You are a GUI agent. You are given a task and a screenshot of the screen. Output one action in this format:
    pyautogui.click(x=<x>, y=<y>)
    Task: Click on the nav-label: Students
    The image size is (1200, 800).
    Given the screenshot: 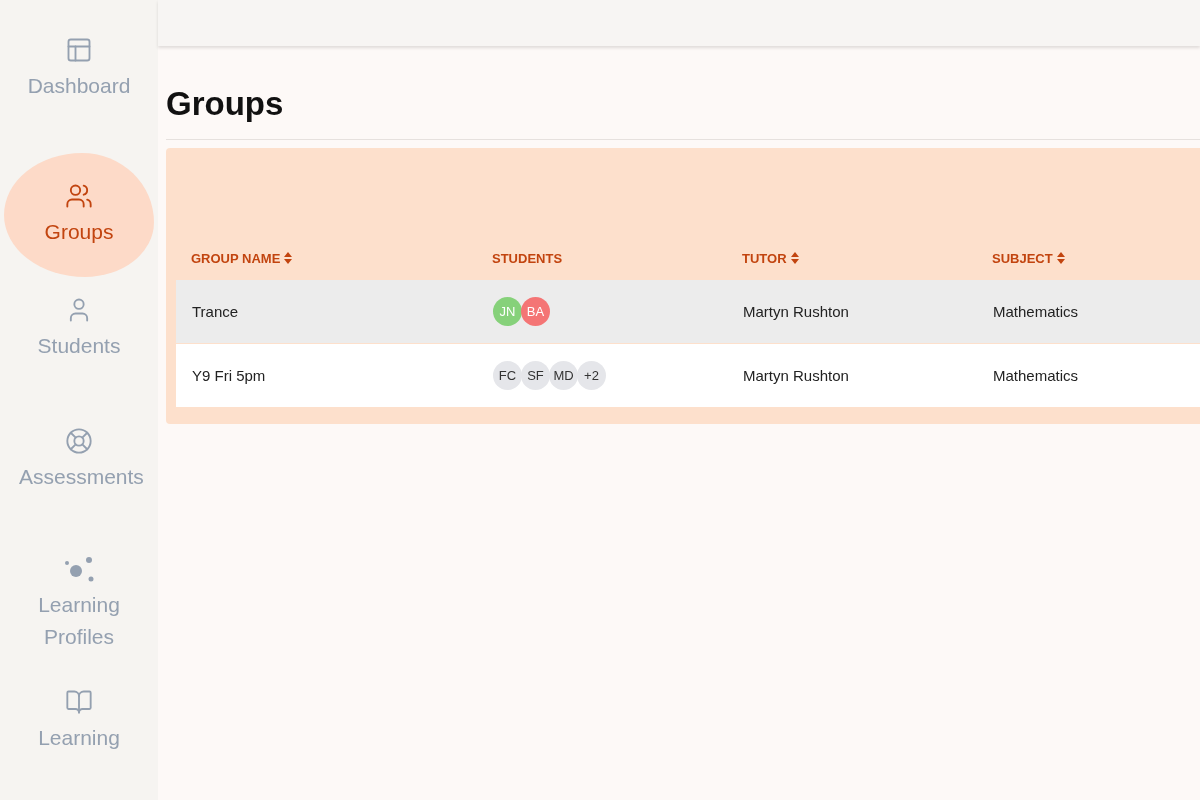 What is the action you would take?
    pyautogui.click(x=79, y=345)
    